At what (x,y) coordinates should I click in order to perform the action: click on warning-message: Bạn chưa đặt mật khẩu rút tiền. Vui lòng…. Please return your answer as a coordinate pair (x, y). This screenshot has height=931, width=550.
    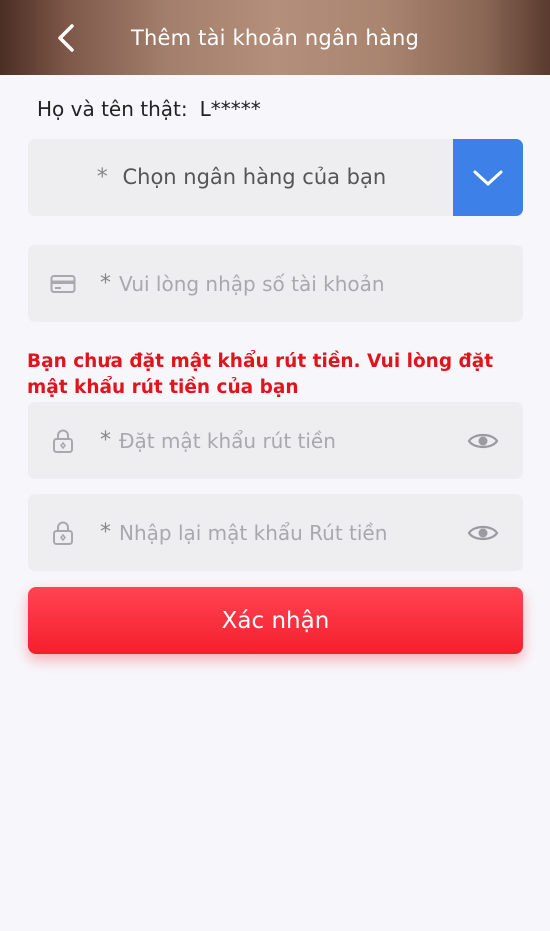
    Looking at the image, I should click on (260, 374).